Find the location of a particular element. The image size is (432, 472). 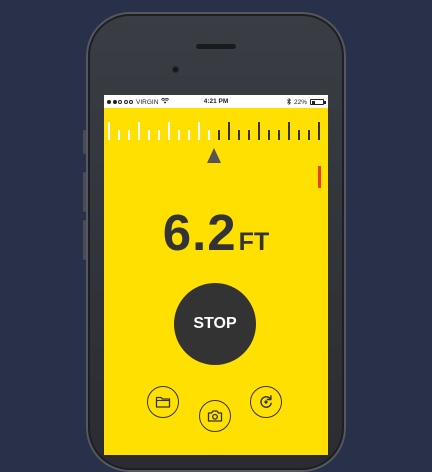

stop-button: STOP is located at coordinates (215, 324).